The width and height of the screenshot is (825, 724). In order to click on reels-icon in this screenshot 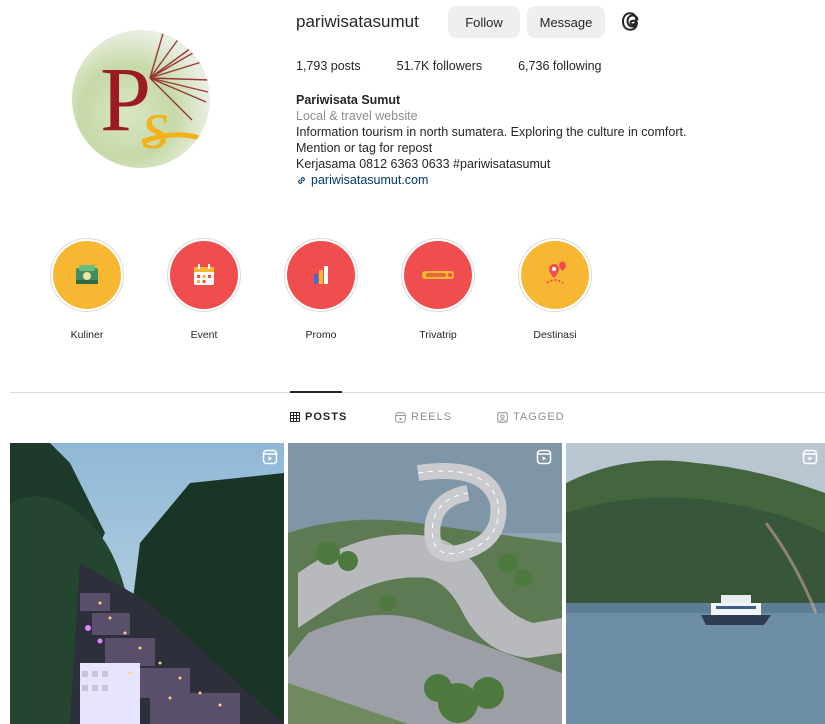, I will do `click(400, 417)`.